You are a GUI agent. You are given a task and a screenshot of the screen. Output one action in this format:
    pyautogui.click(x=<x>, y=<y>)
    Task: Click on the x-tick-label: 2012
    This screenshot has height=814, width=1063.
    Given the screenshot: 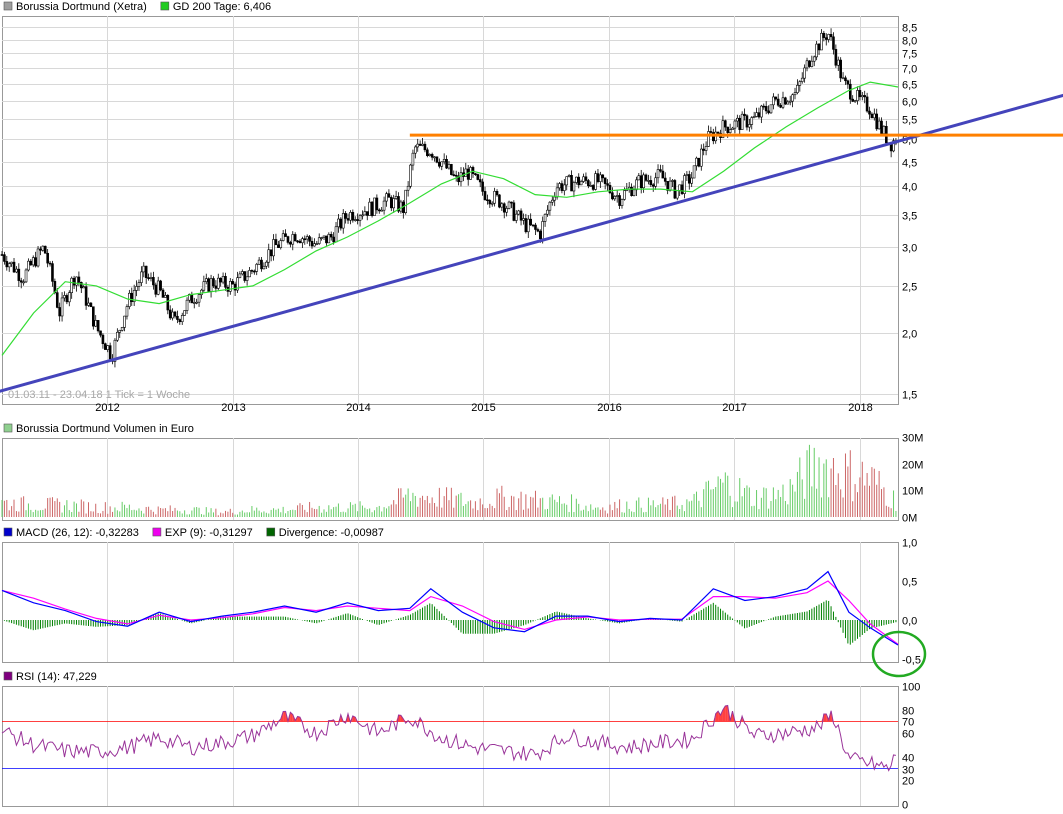 What is the action you would take?
    pyautogui.click(x=107, y=408)
    